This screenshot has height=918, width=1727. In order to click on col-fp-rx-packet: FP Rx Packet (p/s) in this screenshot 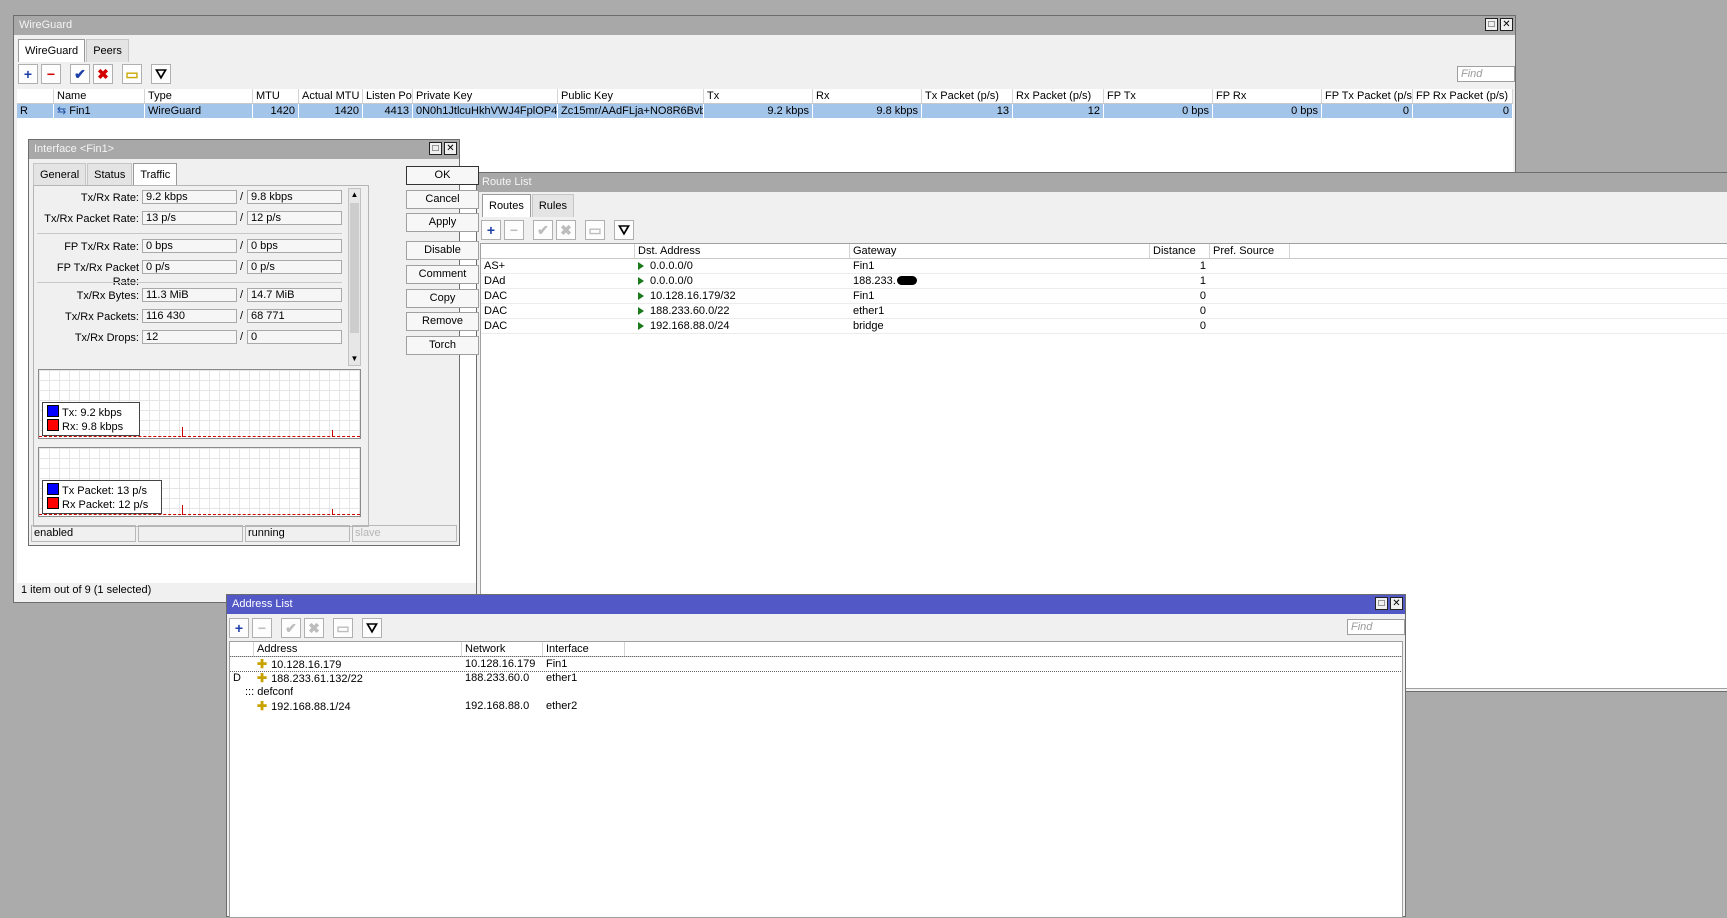, I will do `click(1463, 96)`.